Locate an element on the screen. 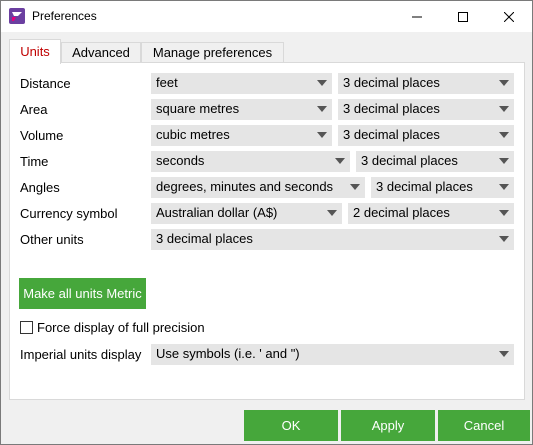  imperial-label: Imperial units display is located at coordinates (81, 354).